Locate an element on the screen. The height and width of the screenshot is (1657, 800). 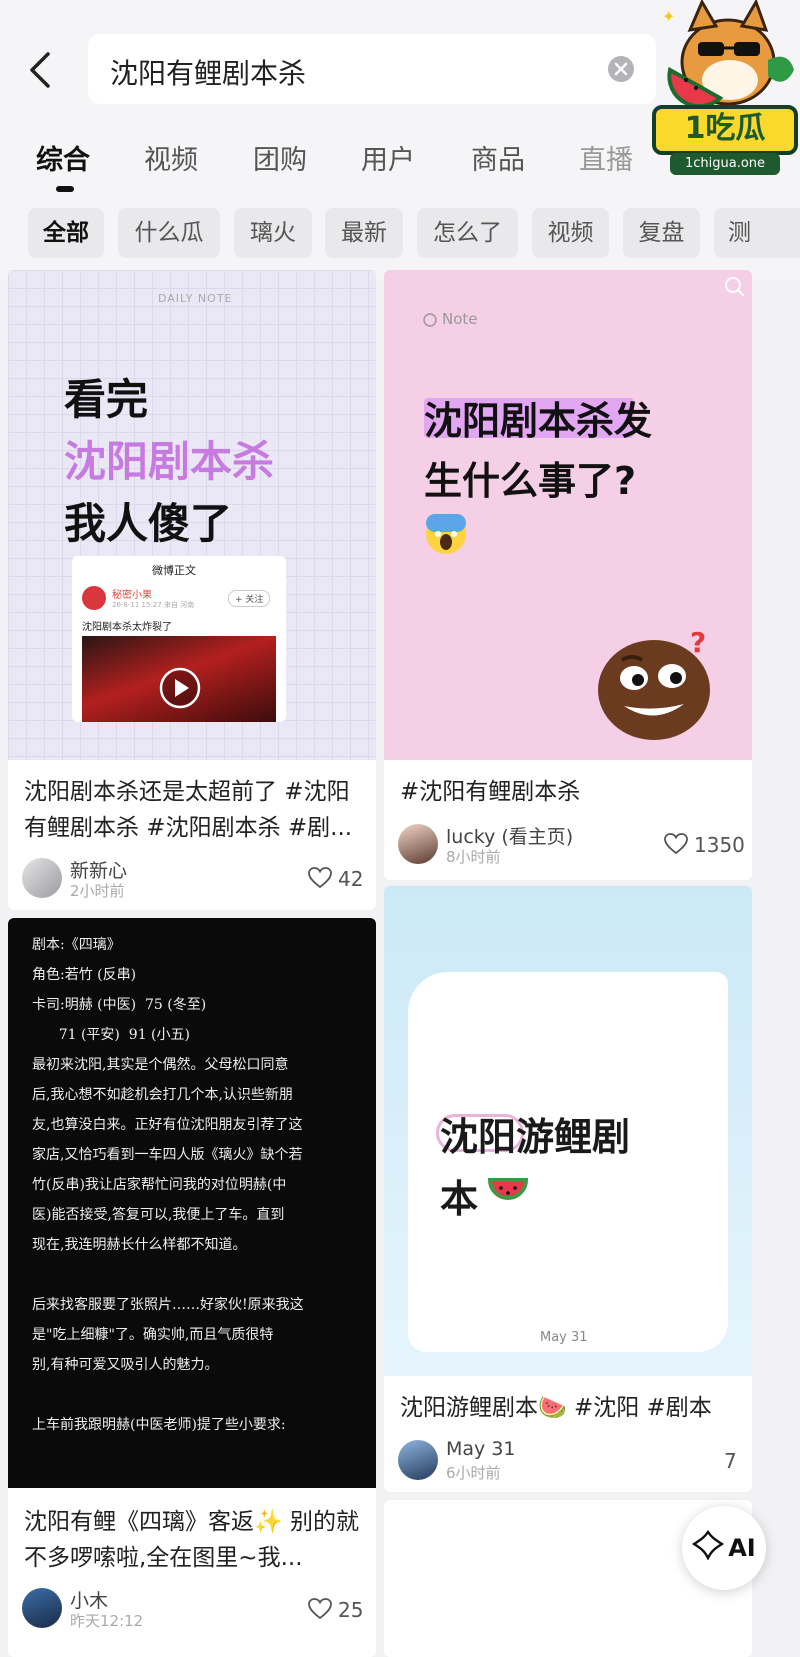
note-line: 后,我心想不如趁机会打几个本,认识些新朋 is located at coordinates (162, 1095).